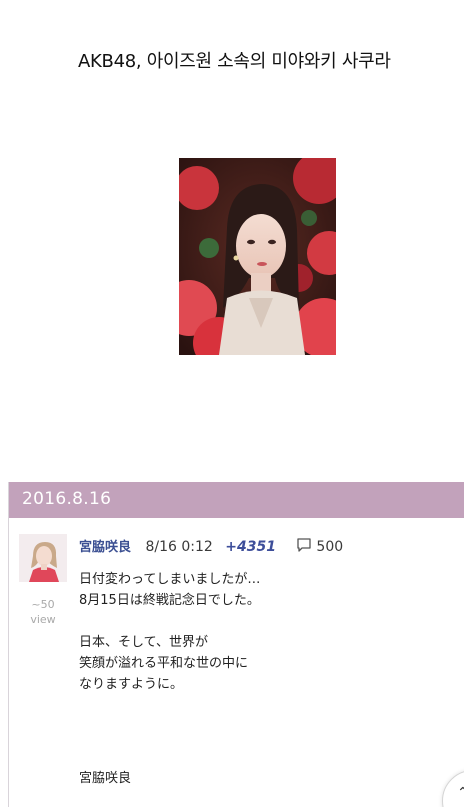 This screenshot has height=807, width=464. Describe the element at coordinates (67, 499) in the screenshot. I see `post-date: 2016.8.16` at that location.